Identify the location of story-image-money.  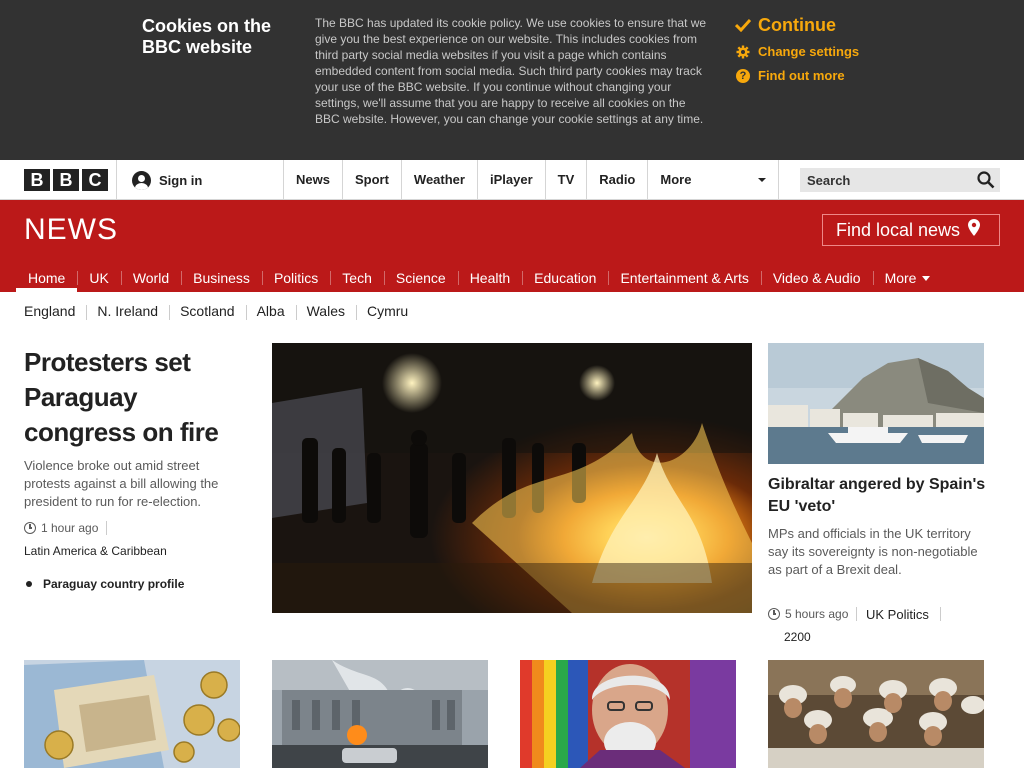
(132, 714).